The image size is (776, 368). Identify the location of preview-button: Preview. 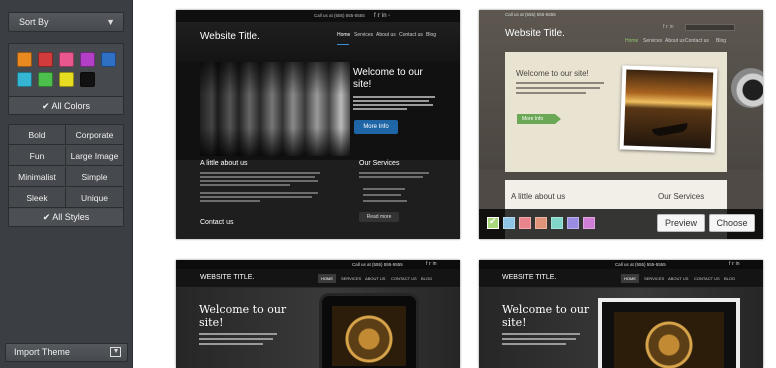
(681, 223).